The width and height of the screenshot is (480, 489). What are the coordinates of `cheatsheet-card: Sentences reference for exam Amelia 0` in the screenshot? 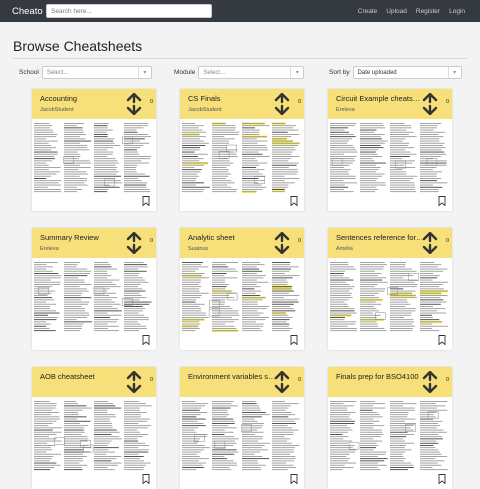 It's located at (390, 289).